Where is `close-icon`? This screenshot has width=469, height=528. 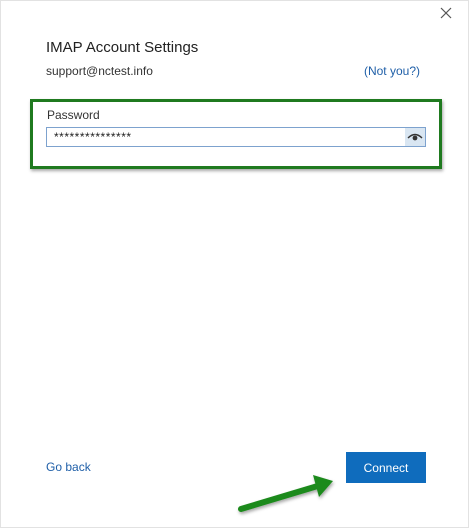
close-icon is located at coordinates (446, 13).